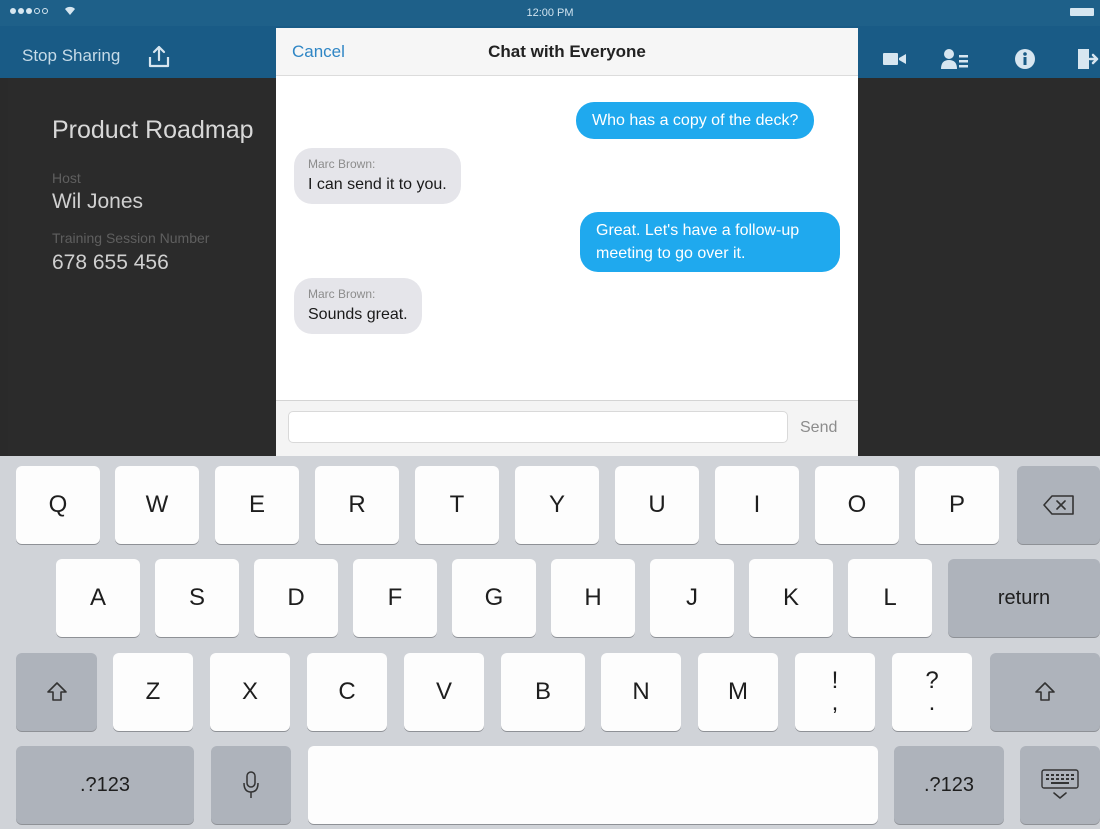 The image size is (1100, 829). Describe the element at coordinates (98, 598) in the screenshot. I see `key-a: A` at that location.